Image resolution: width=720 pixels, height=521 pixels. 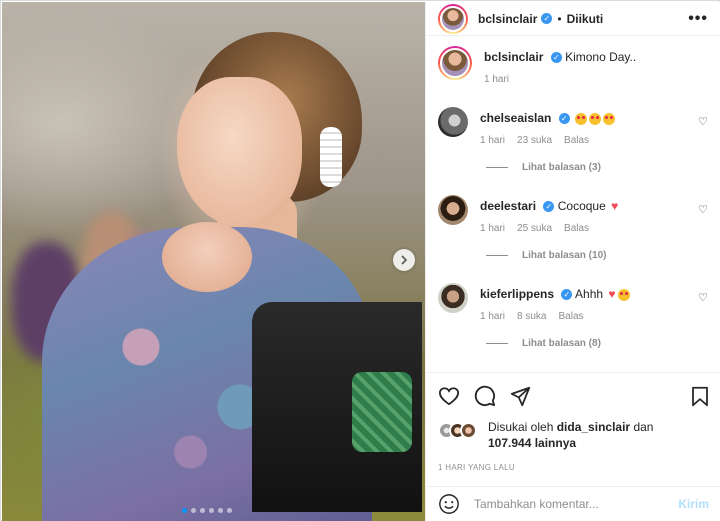 What do you see at coordinates (576, 504) in the screenshot?
I see `comment-input` at bounding box center [576, 504].